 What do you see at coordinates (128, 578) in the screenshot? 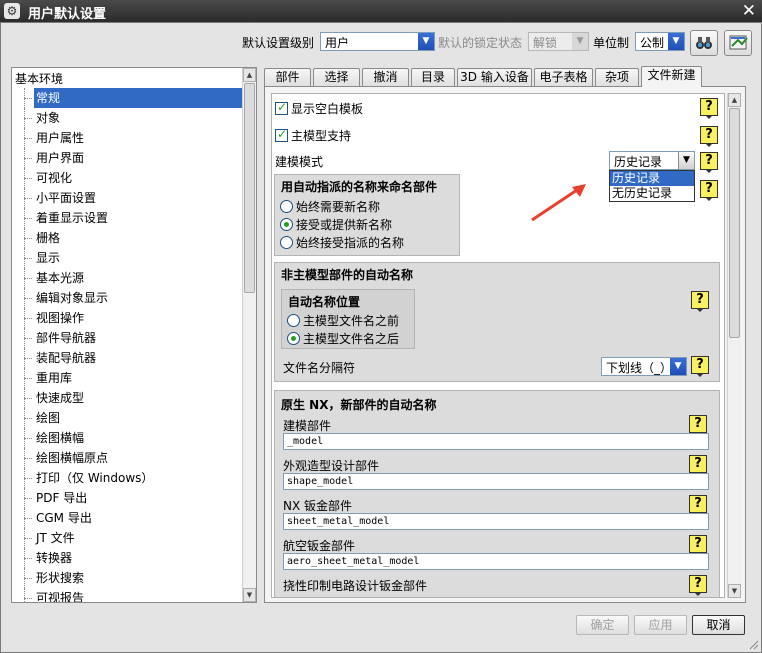
I see `tree-item: 形状搜索` at bounding box center [128, 578].